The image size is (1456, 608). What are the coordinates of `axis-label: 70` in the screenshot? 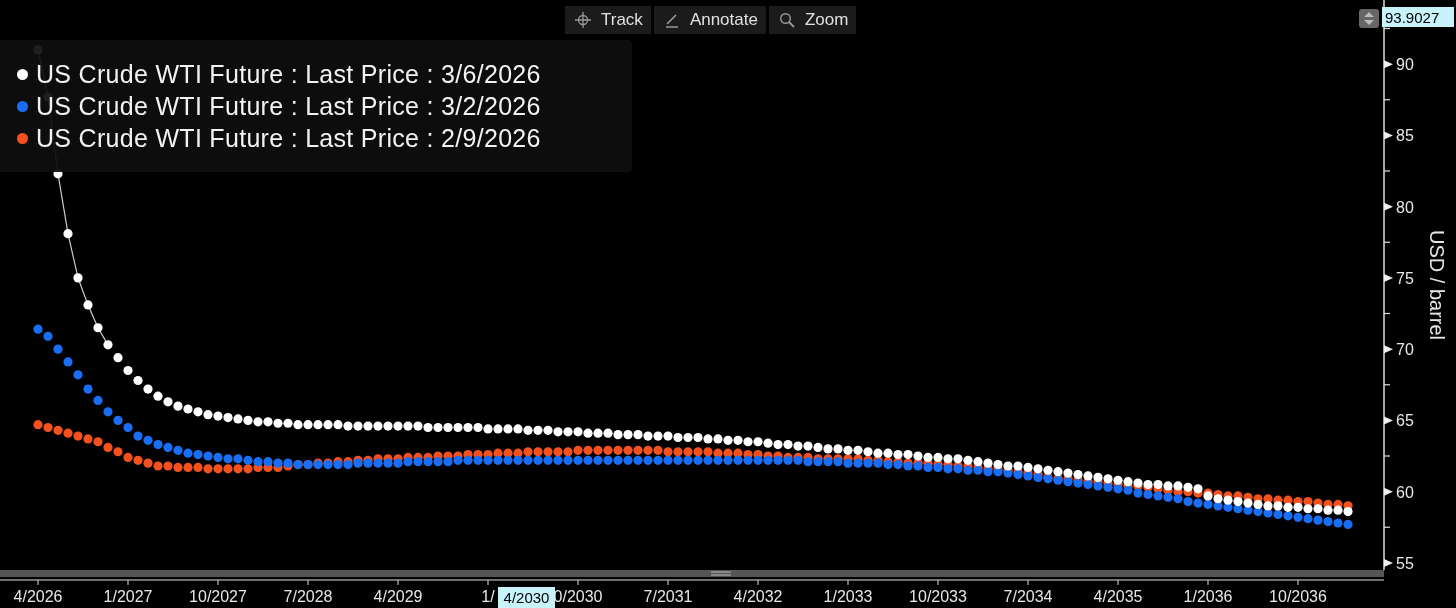 It's located at (1405, 350).